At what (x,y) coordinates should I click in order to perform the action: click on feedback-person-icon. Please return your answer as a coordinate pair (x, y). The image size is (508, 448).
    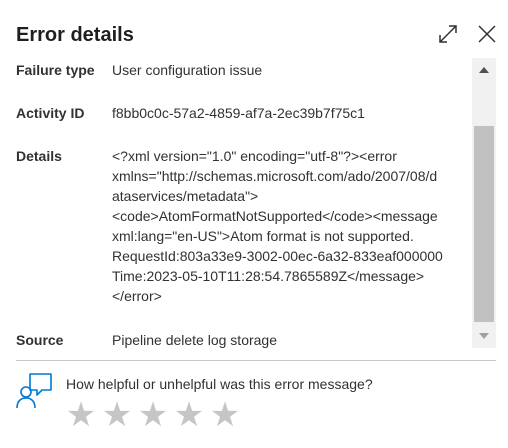
    Looking at the image, I should click on (34, 391).